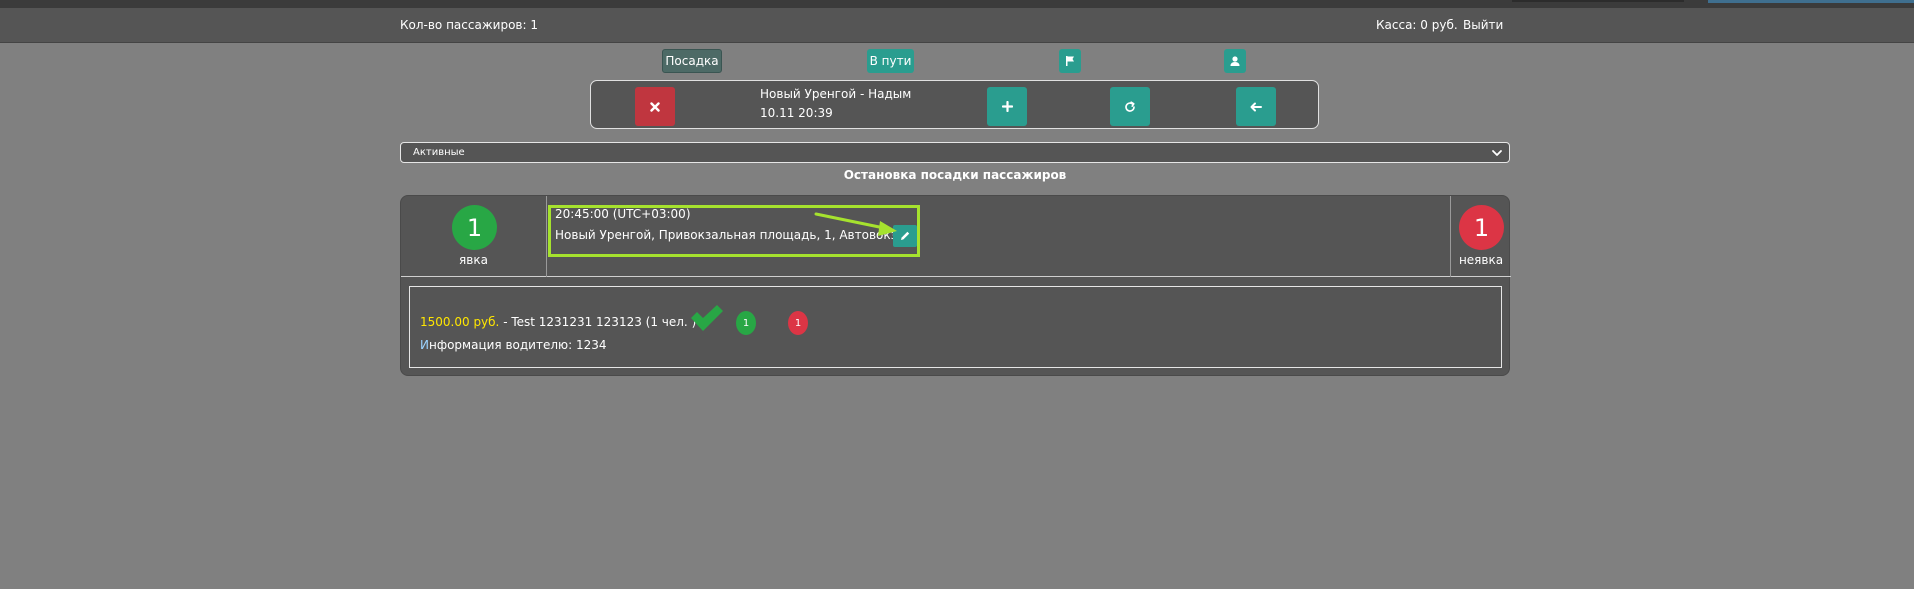 The image size is (1914, 589). I want to click on chevron-down-icon, so click(1497, 153).